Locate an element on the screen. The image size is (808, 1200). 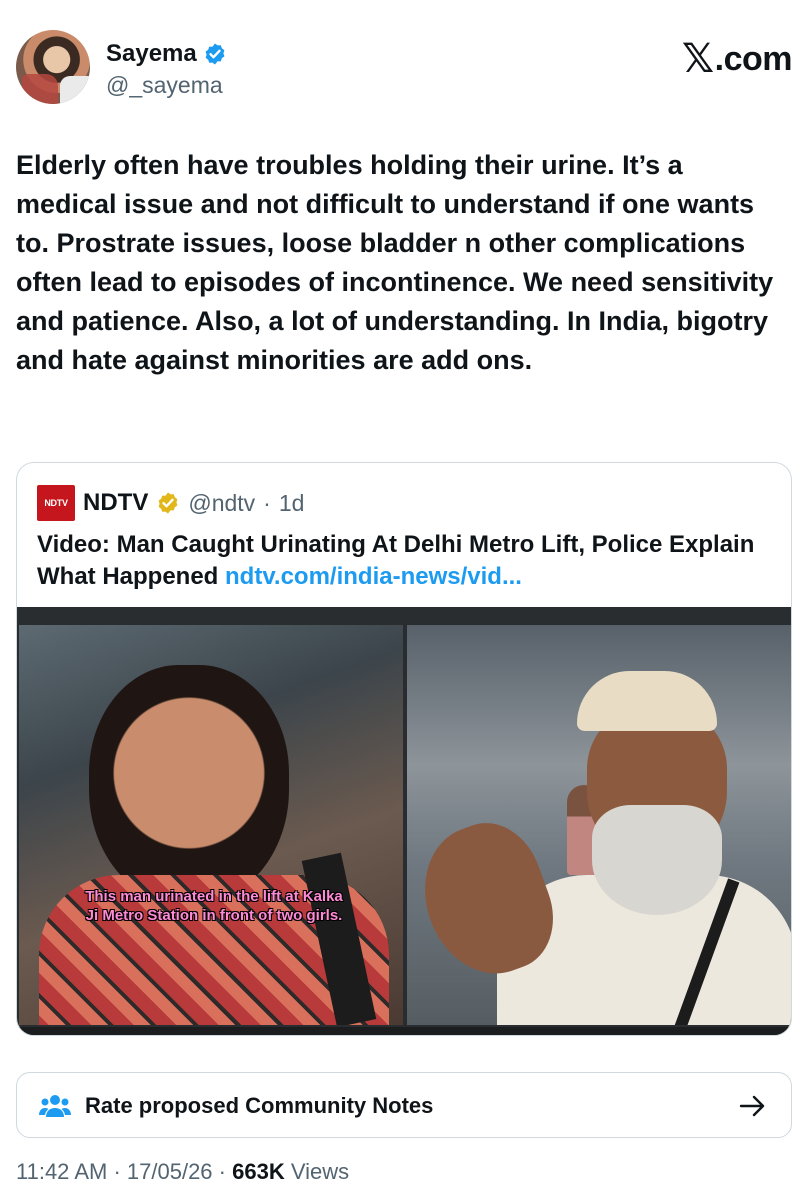
man-cap is located at coordinates (647, 701).